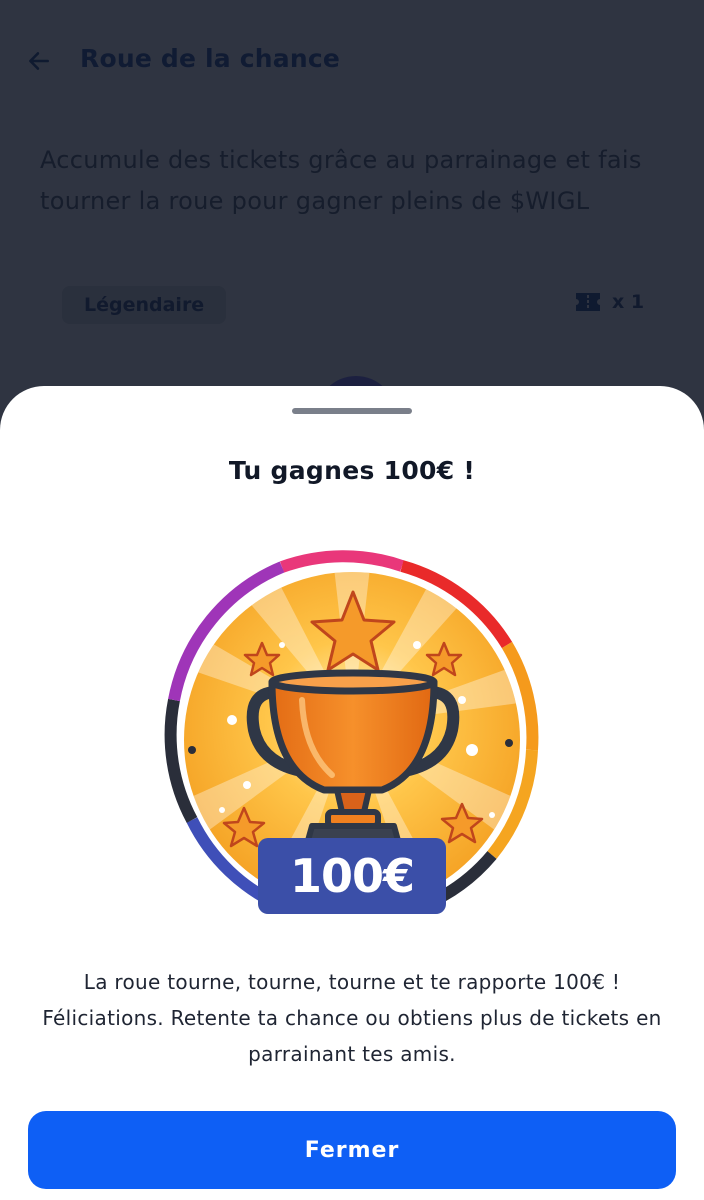  I want to click on close-button: Fermer, so click(352, 1150).